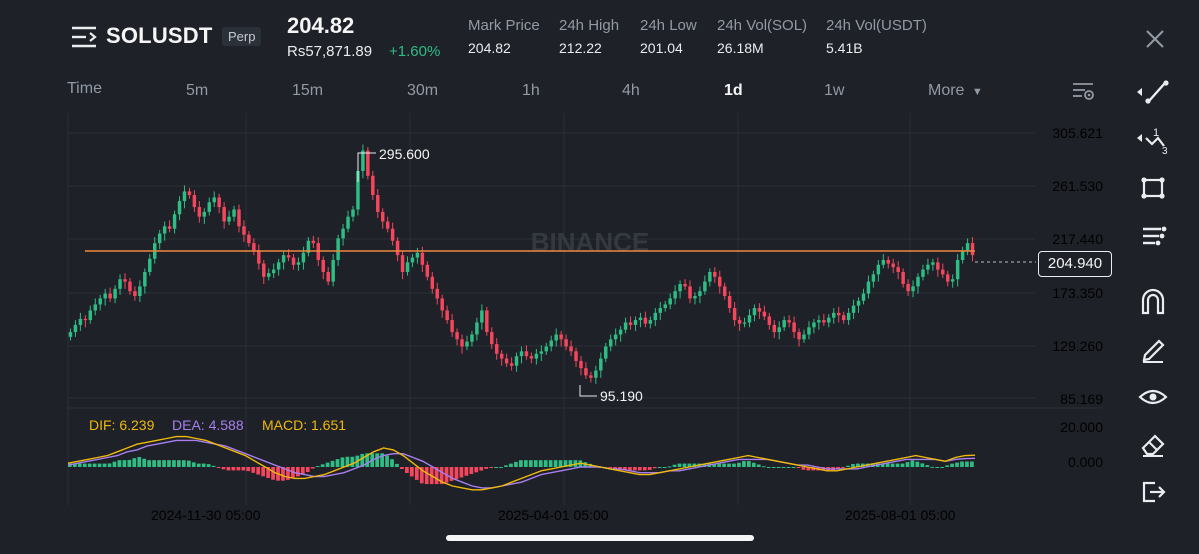 Image resolution: width=1199 pixels, height=554 pixels. Describe the element at coordinates (1083, 91) in the screenshot. I see `chart-settings-icon` at that location.